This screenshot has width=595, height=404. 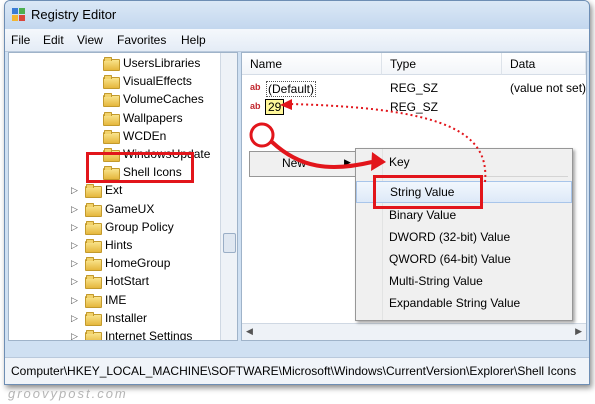 I want to click on dotted-arrow-head-icon, so click(x=286, y=104).